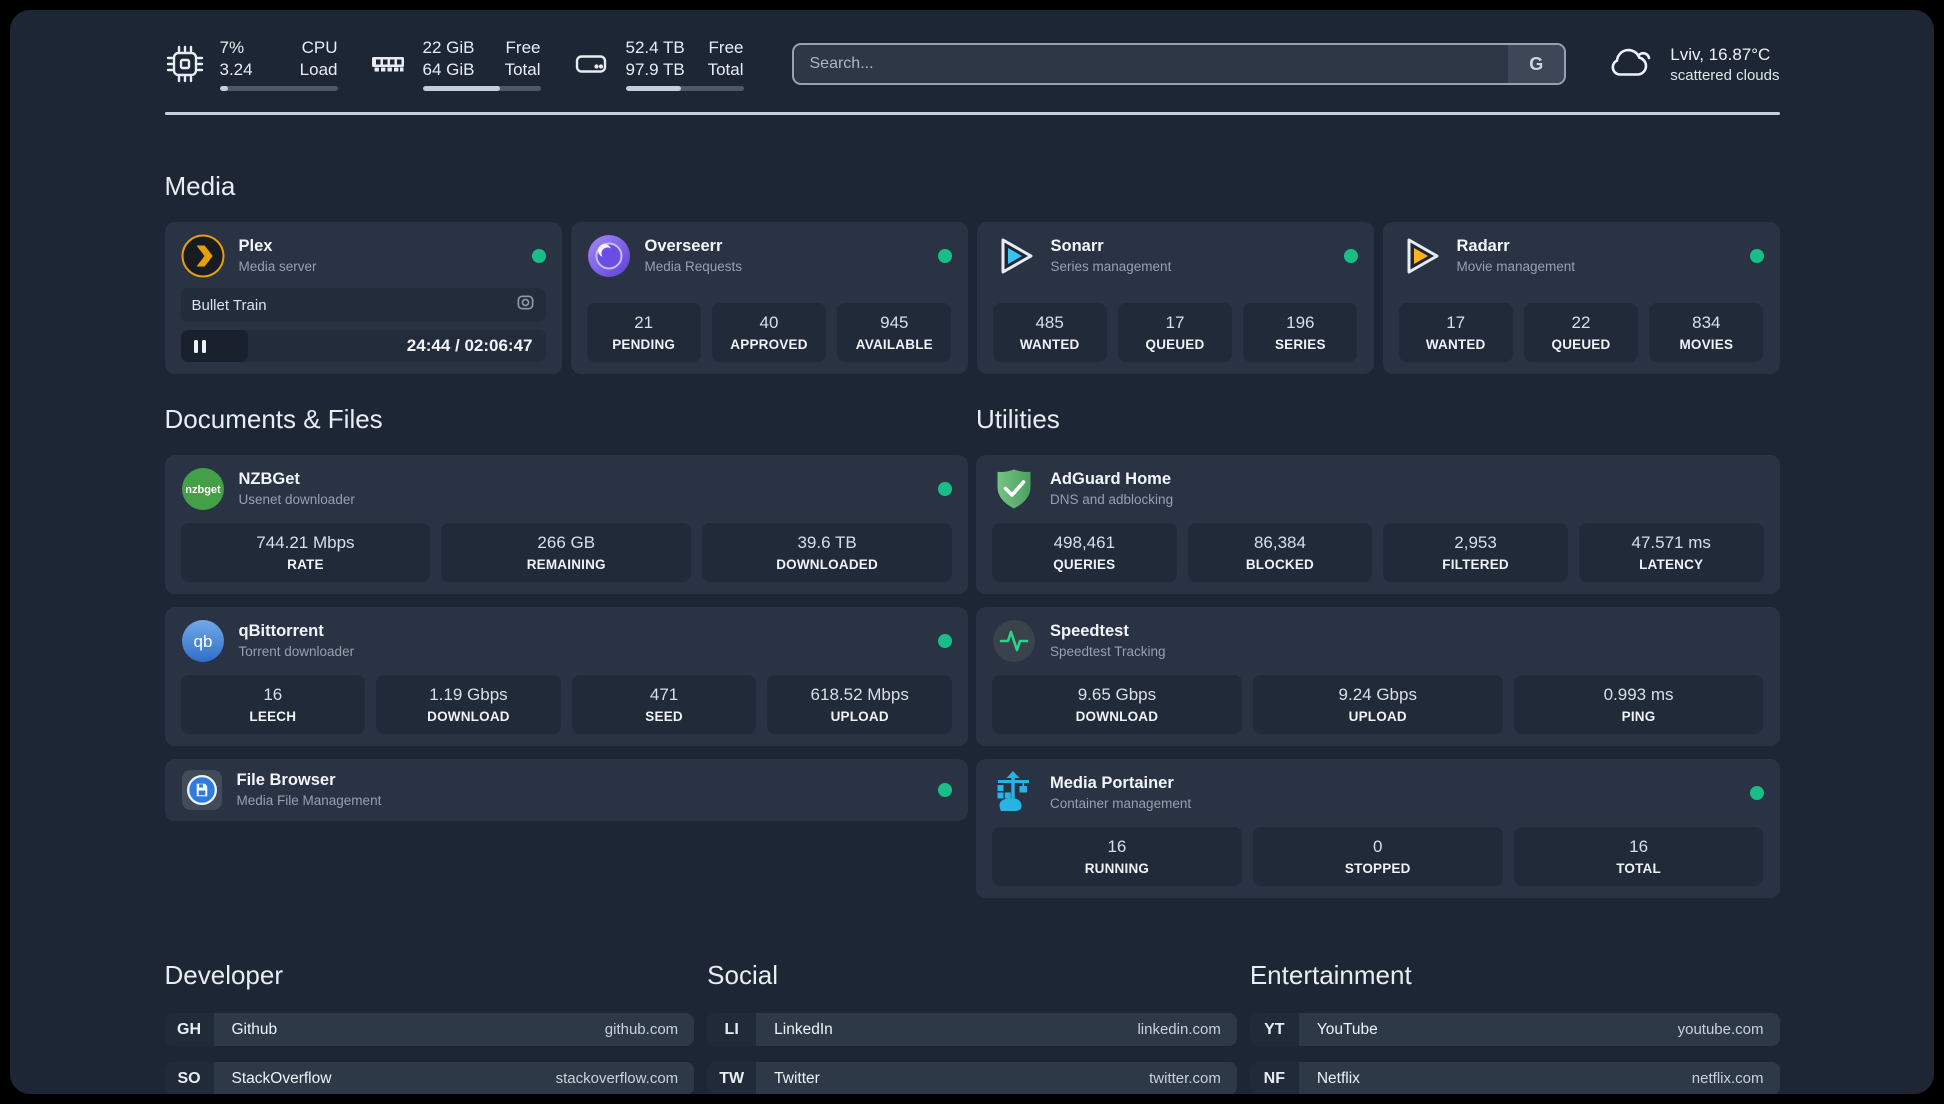 The image size is (1944, 1104). Describe the element at coordinates (309, 800) in the screenshot. I see `service-description: Media File Management` at that location.